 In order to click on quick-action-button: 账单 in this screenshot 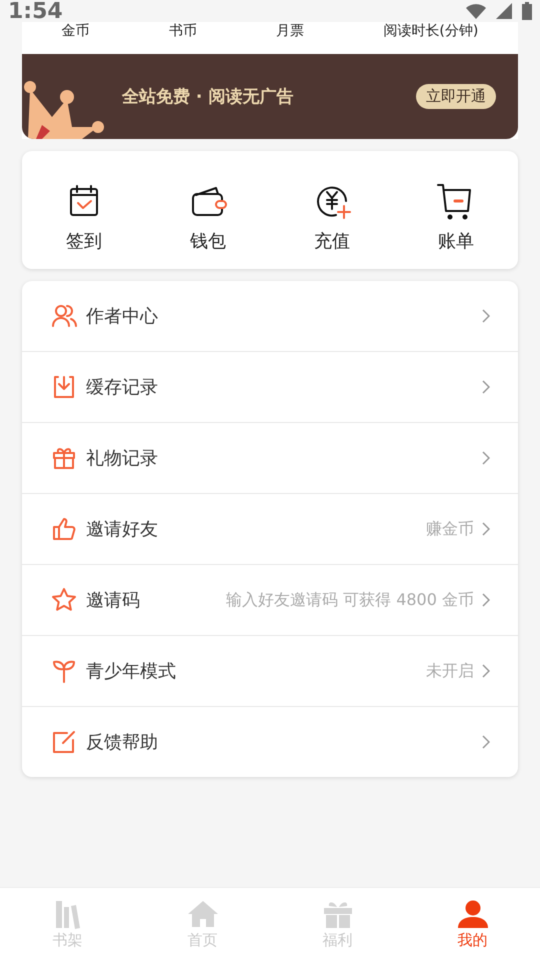, I will do `click(456, 217)`.